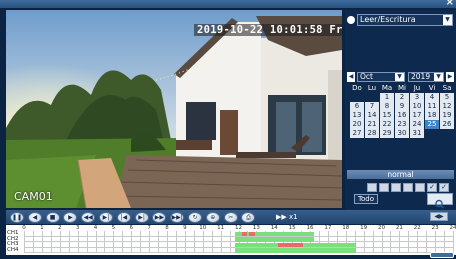  What do you see at coordinates (357, 115) in the screenshot?
I see `calendar-day: 13` at bounding box center [357, 115].